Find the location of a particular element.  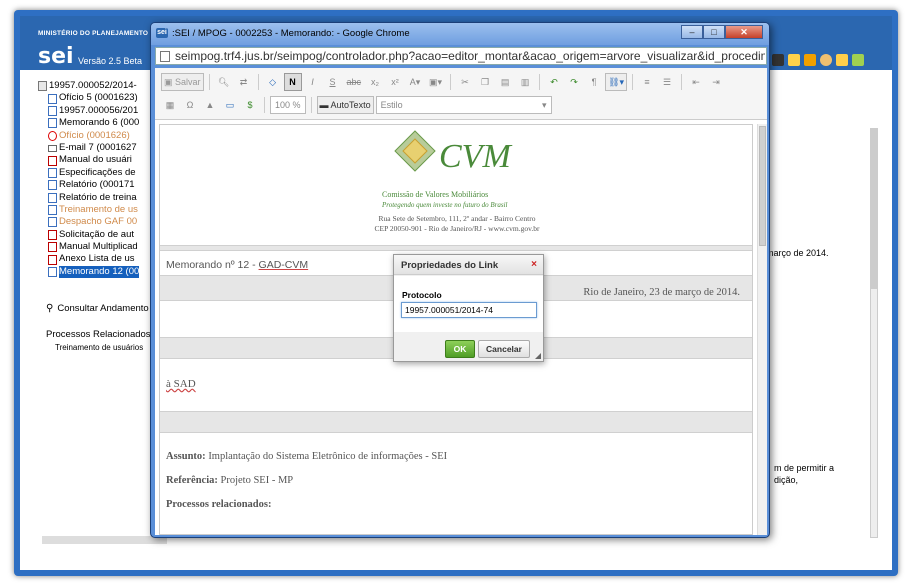

tree-item: Despacho GAF 00 is located at coordinates (98, 222).